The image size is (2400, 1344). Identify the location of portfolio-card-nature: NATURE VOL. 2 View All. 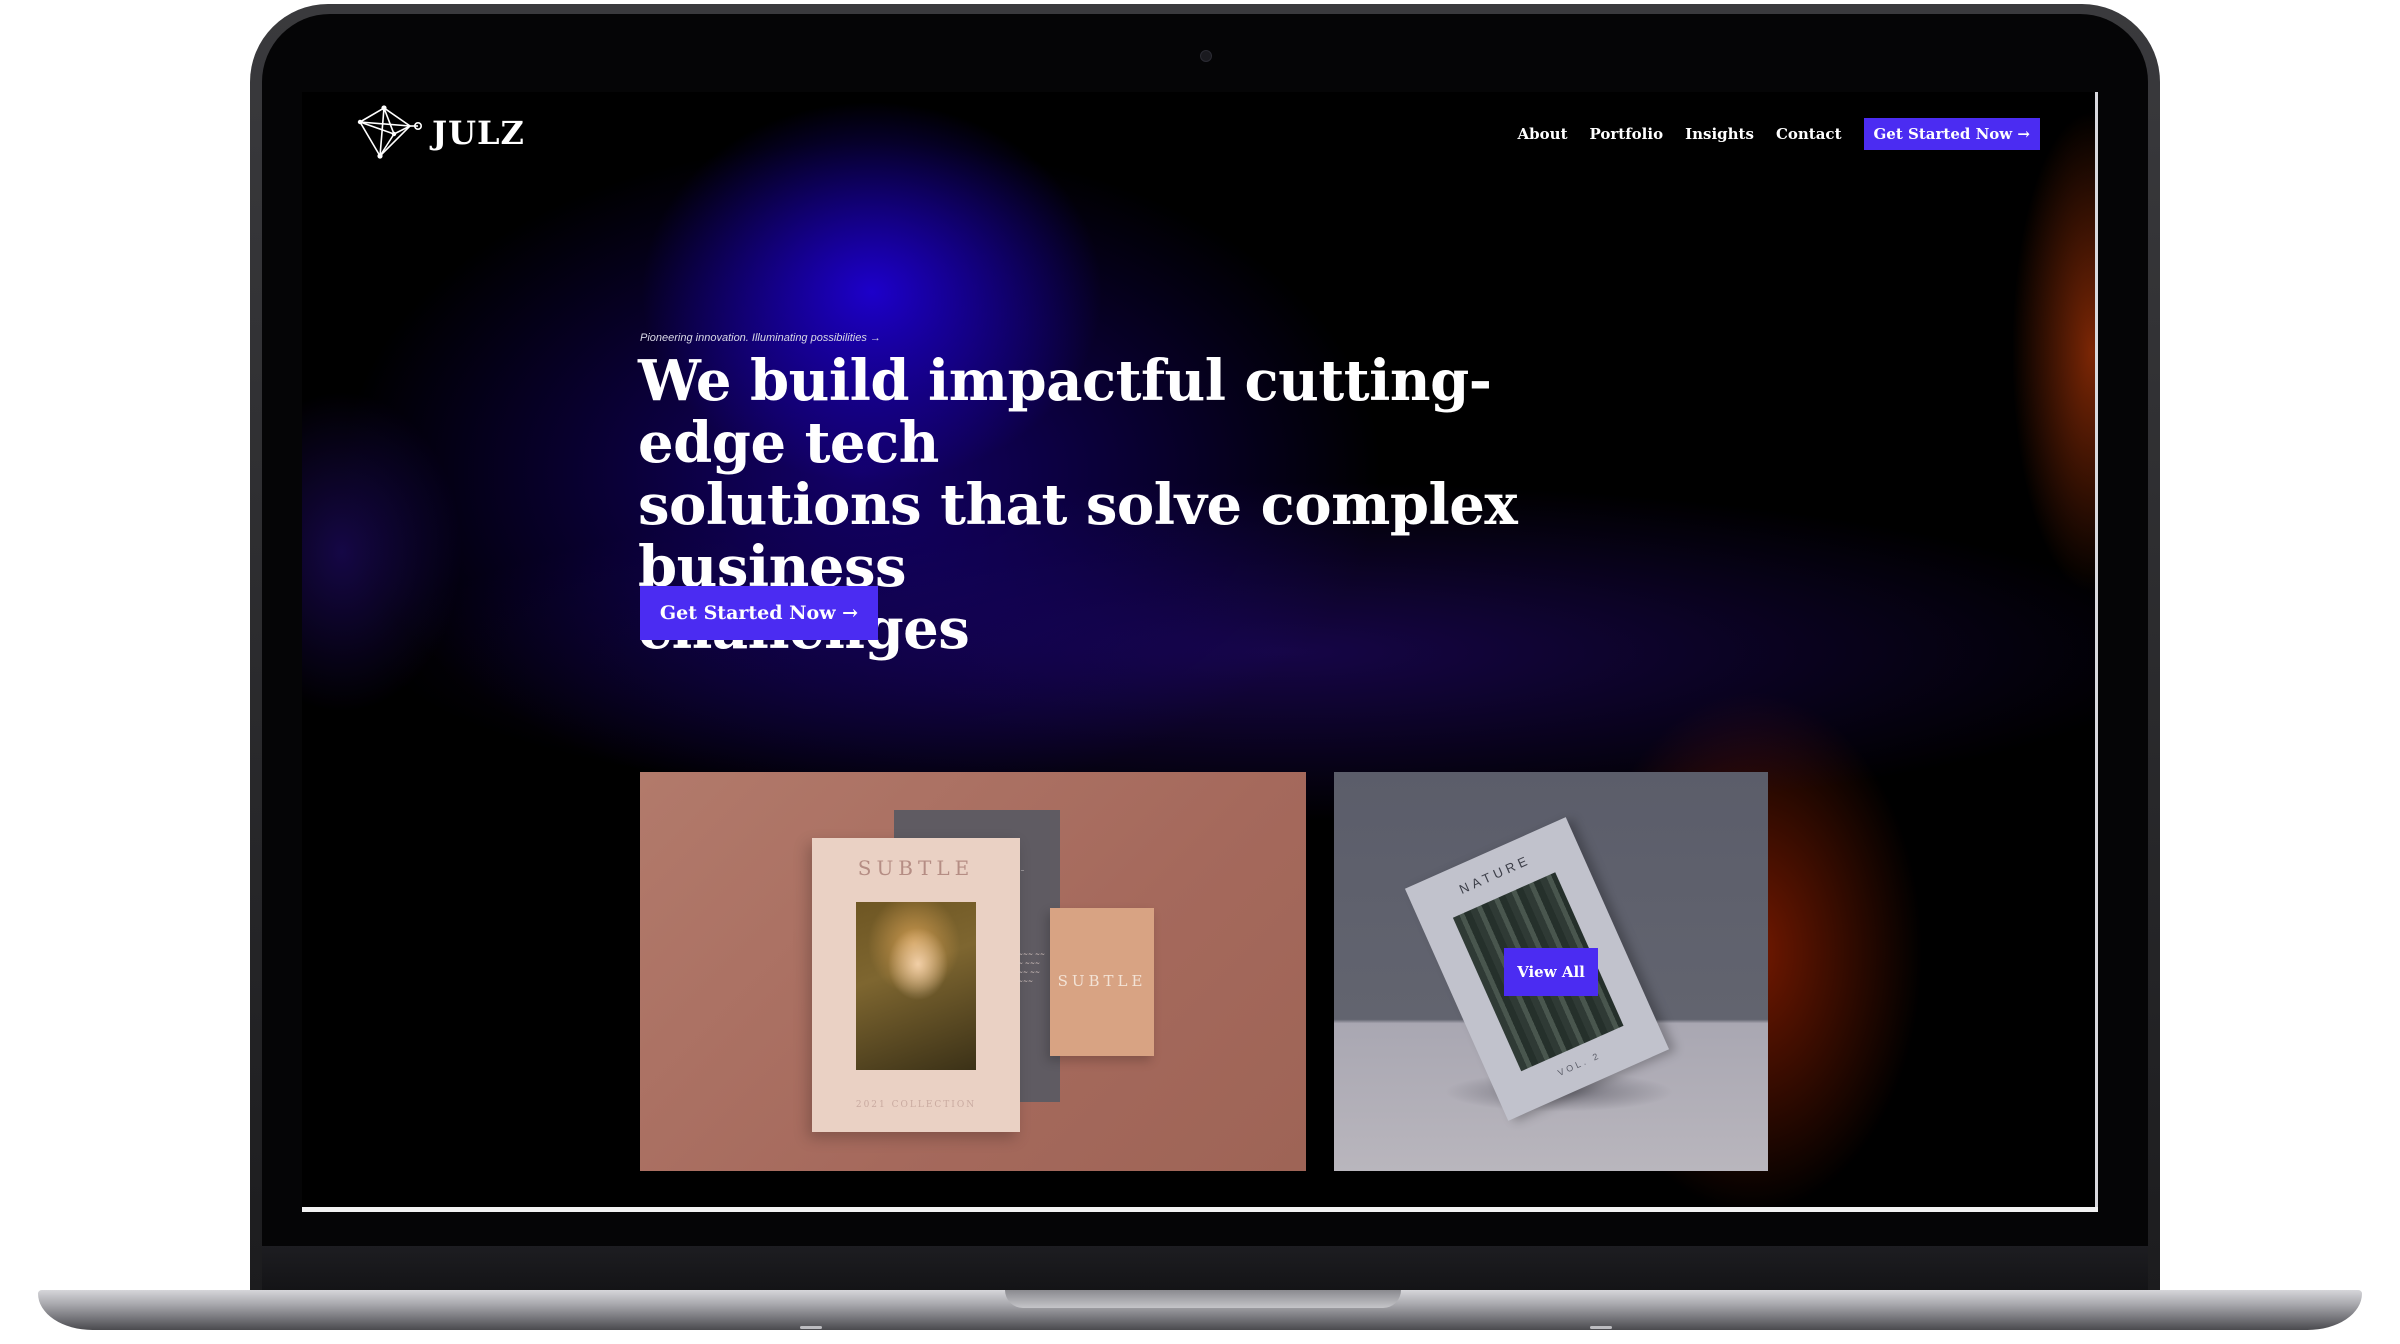
(1551, 971).